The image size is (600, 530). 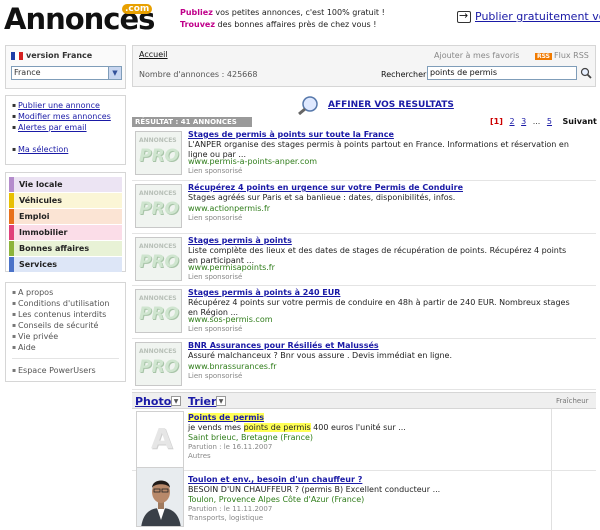 I want to click on sponsored-title-link: Stages permis à points à 240 EUR, so click(x=264, y=292).